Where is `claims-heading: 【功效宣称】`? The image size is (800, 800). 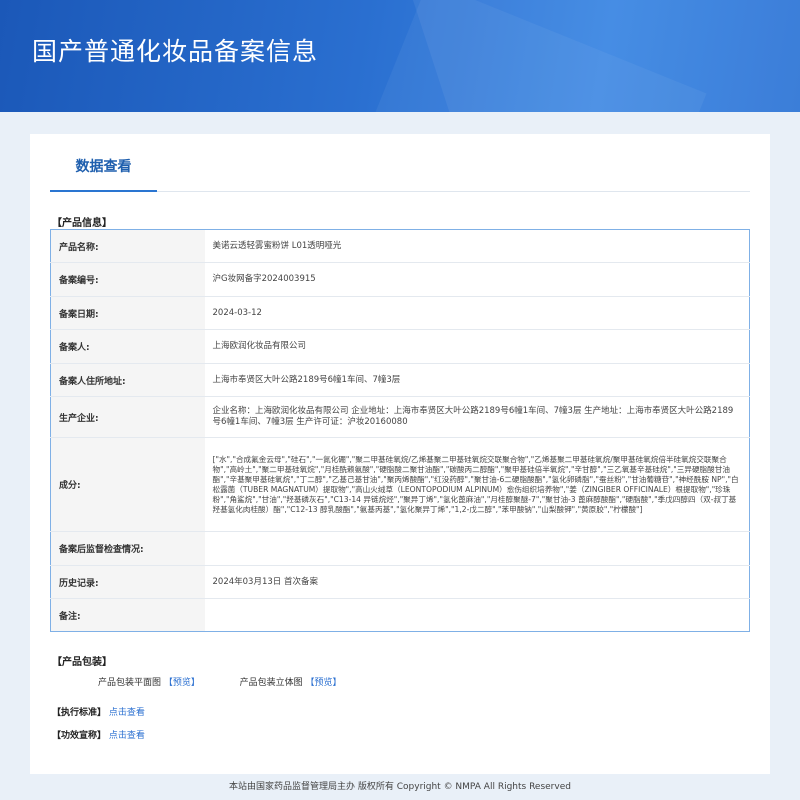 claims-heading: 【功效宣称】 is located at coordinates (79, 736).